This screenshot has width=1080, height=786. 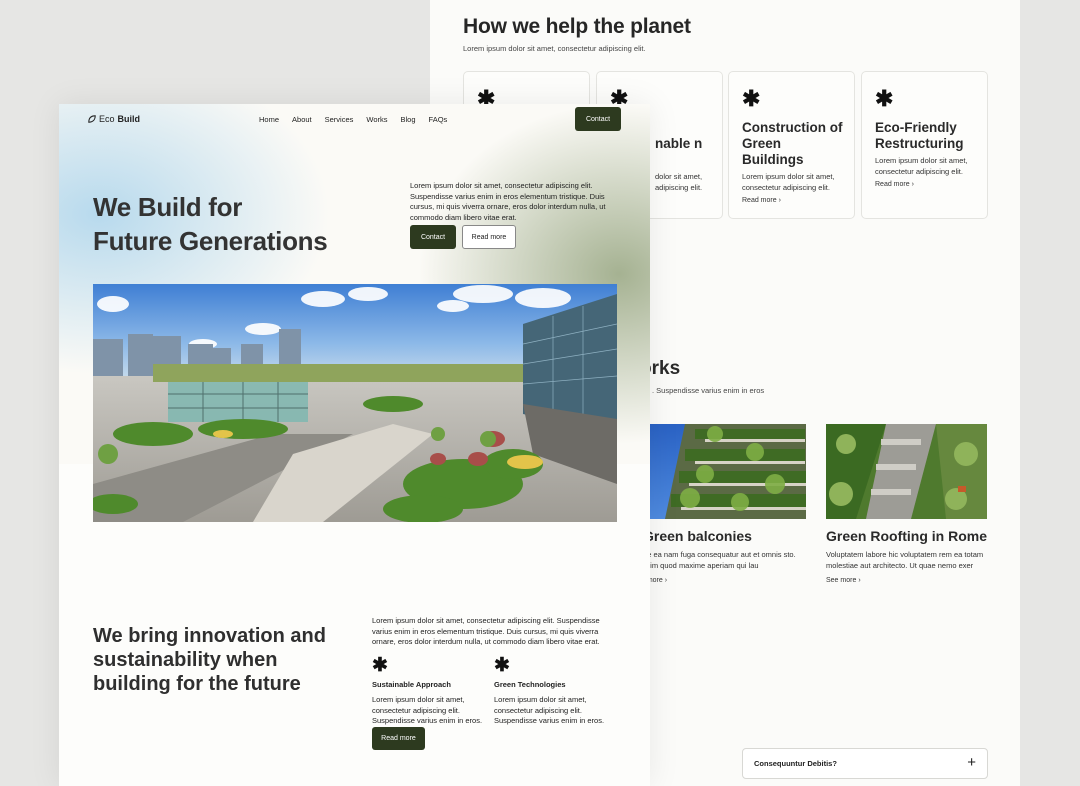 I want to click on nav-faqs: FAQs, so click(x=438, y=119).